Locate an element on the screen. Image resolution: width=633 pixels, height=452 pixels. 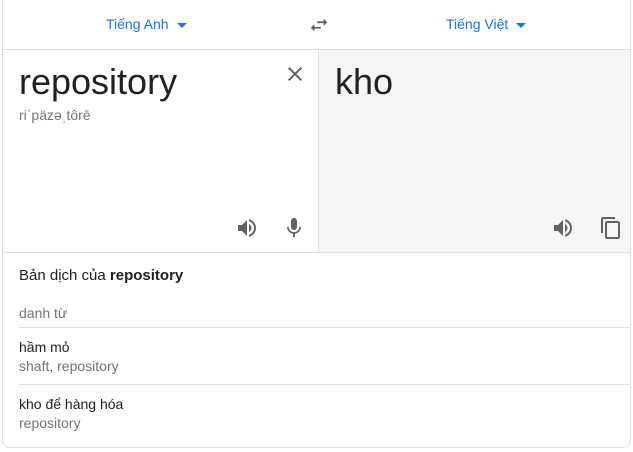
dictionary-title-prefix: Bản dịch của is located at coordinates (62, 275).